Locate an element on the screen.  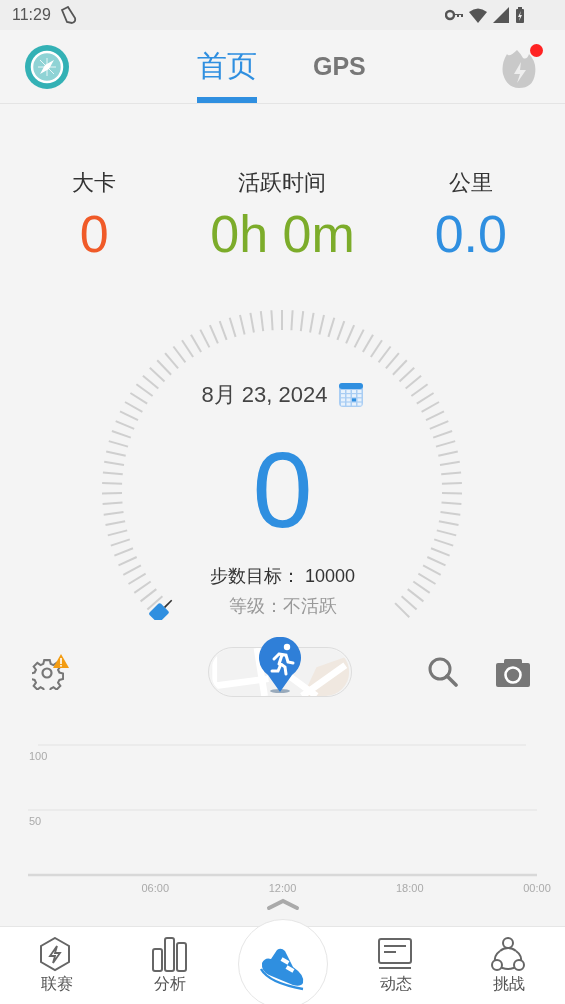
stat-label: 大卡 is located at coordinates (94, 183).